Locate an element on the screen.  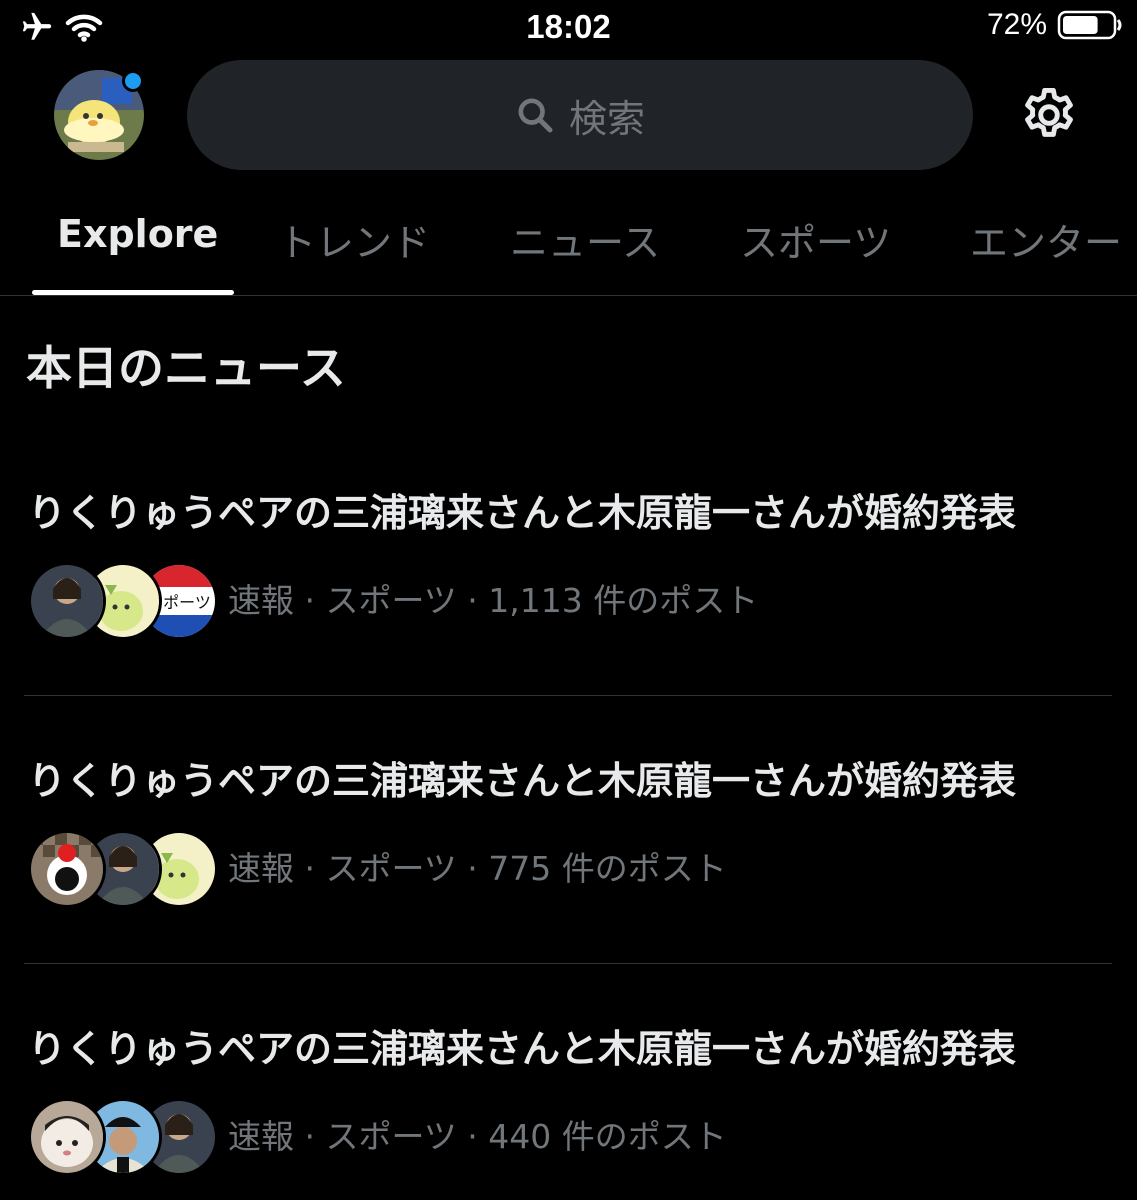
avatar-stack: スポーツ is located at coordinates (123, 601).